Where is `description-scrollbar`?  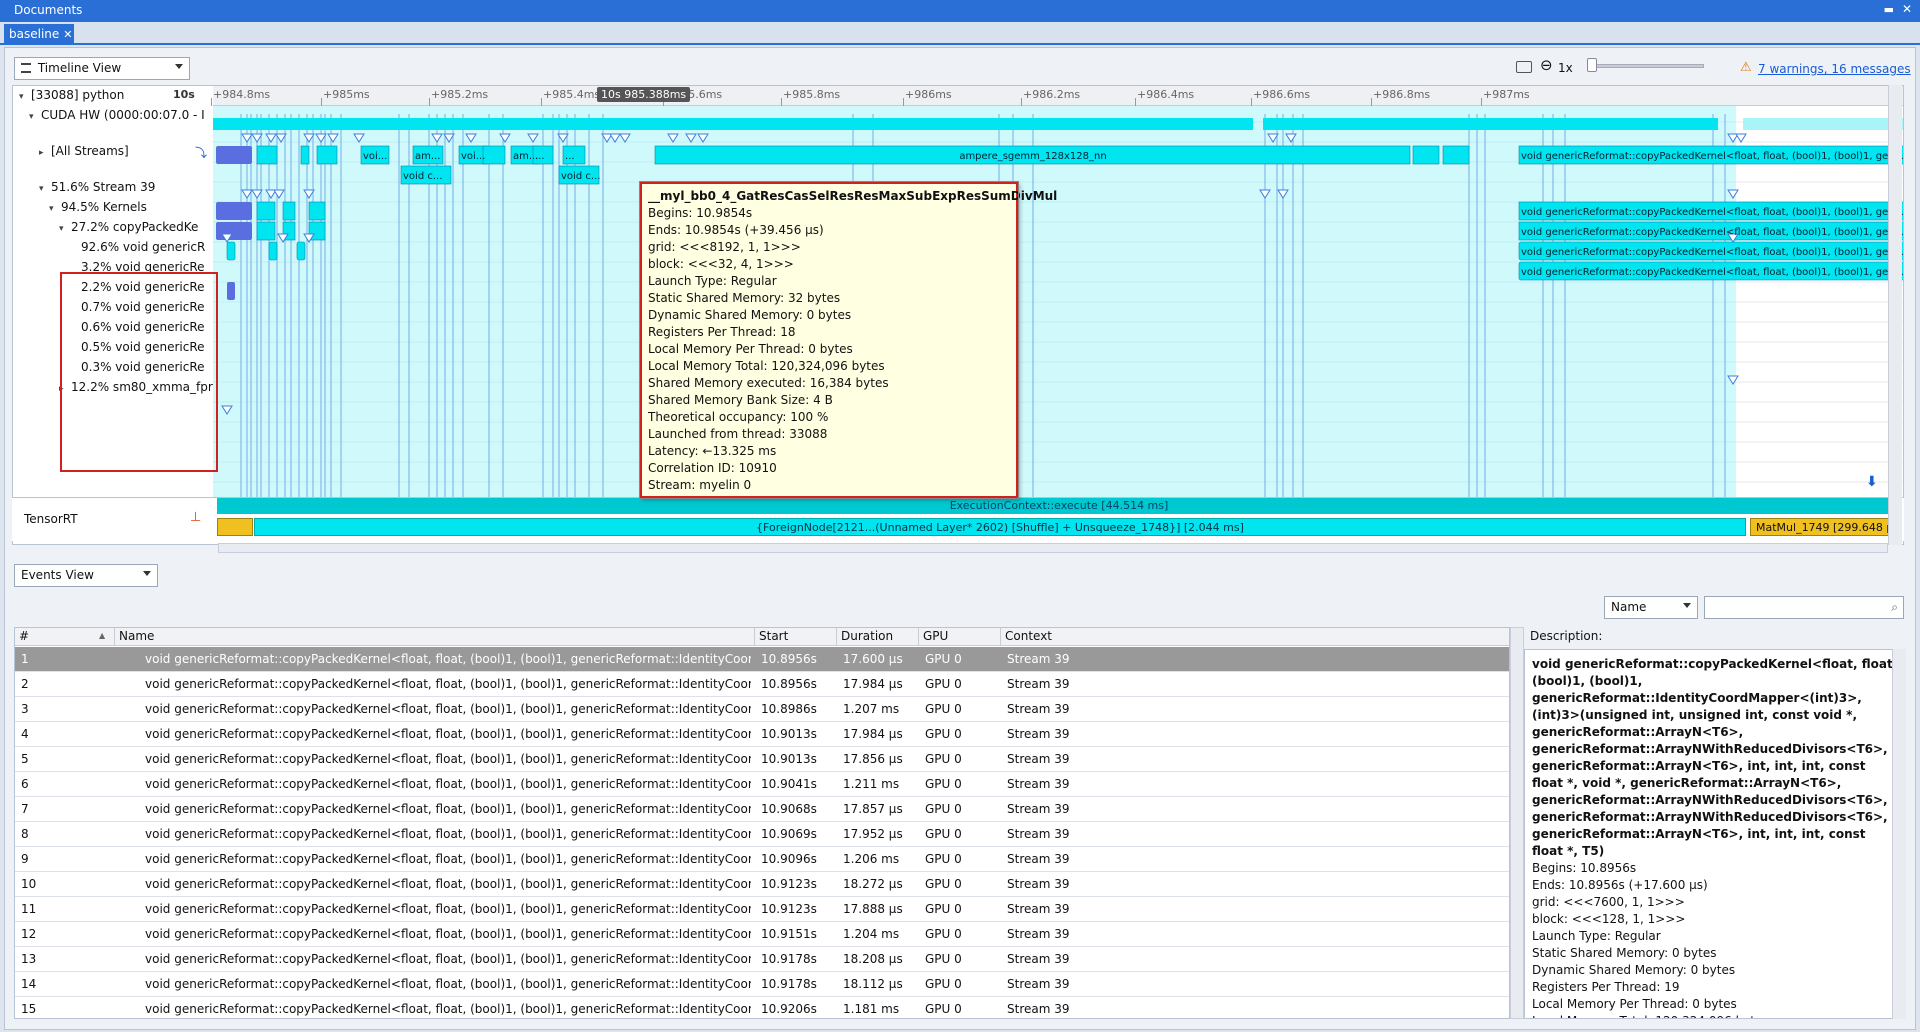 description-scrollbar is located at coordinates (1899, 834).